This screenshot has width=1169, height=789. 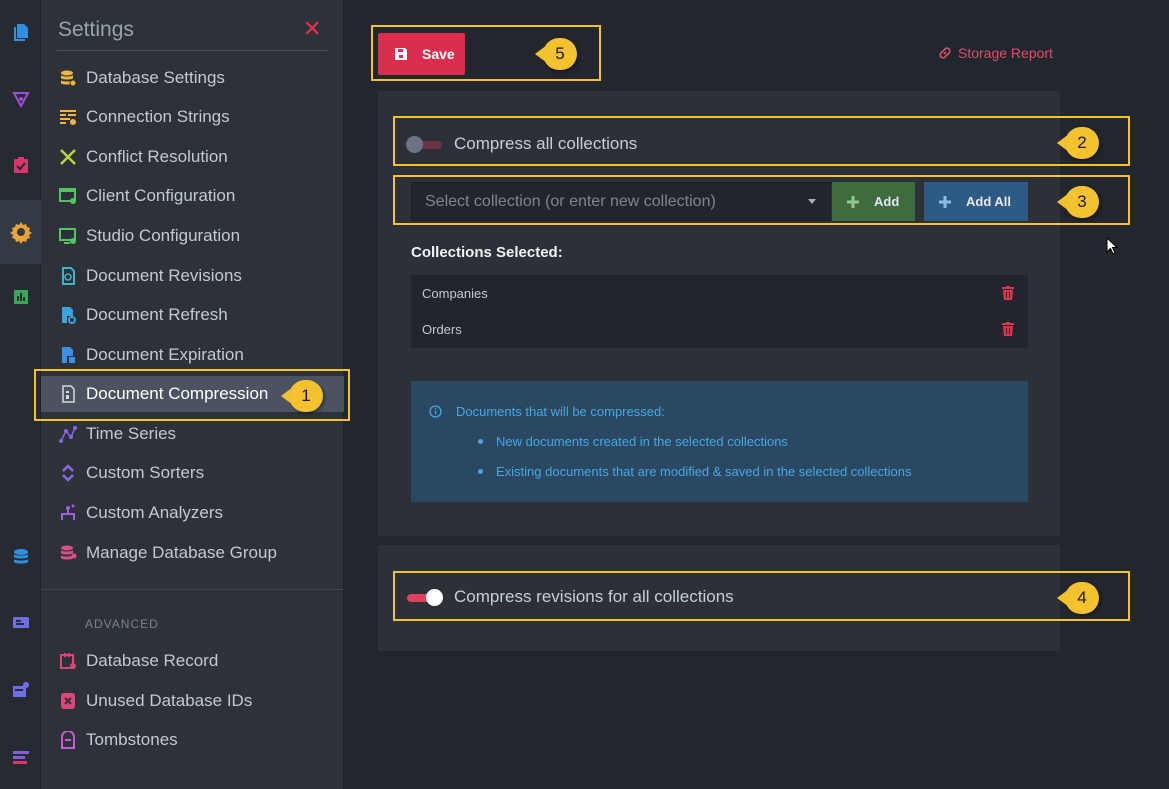 I want to click on list-item: Orders, so click(x=719, y=329).